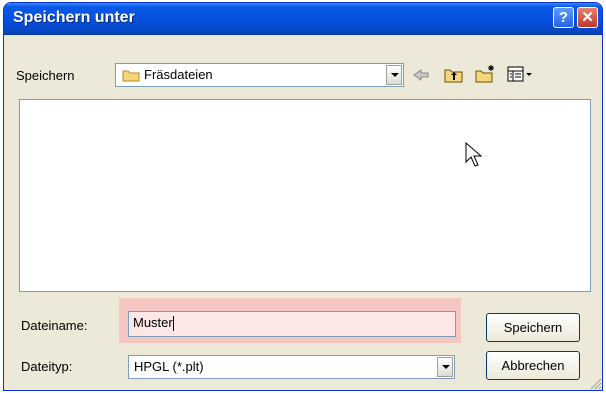  I want to click on filename-label: Dateiname:, so click(54, 325).